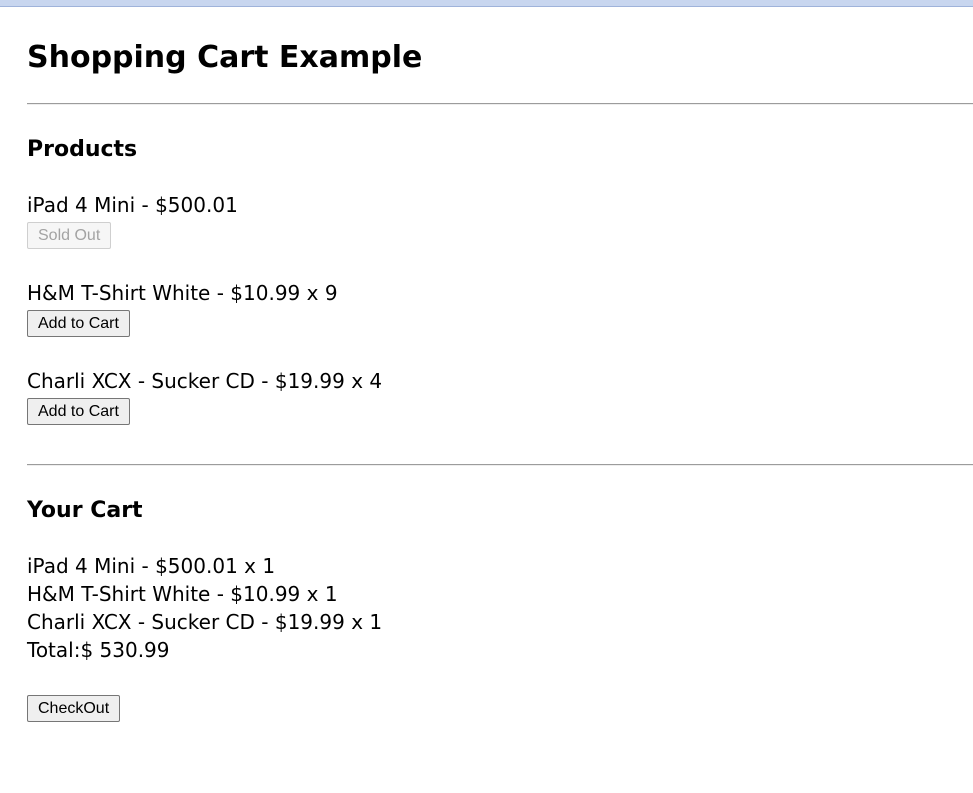  Describe the element at coordinates (78, 323) in the screenshot. I see `add-to-cart-button-tshirt: Add to Cart` at that location.